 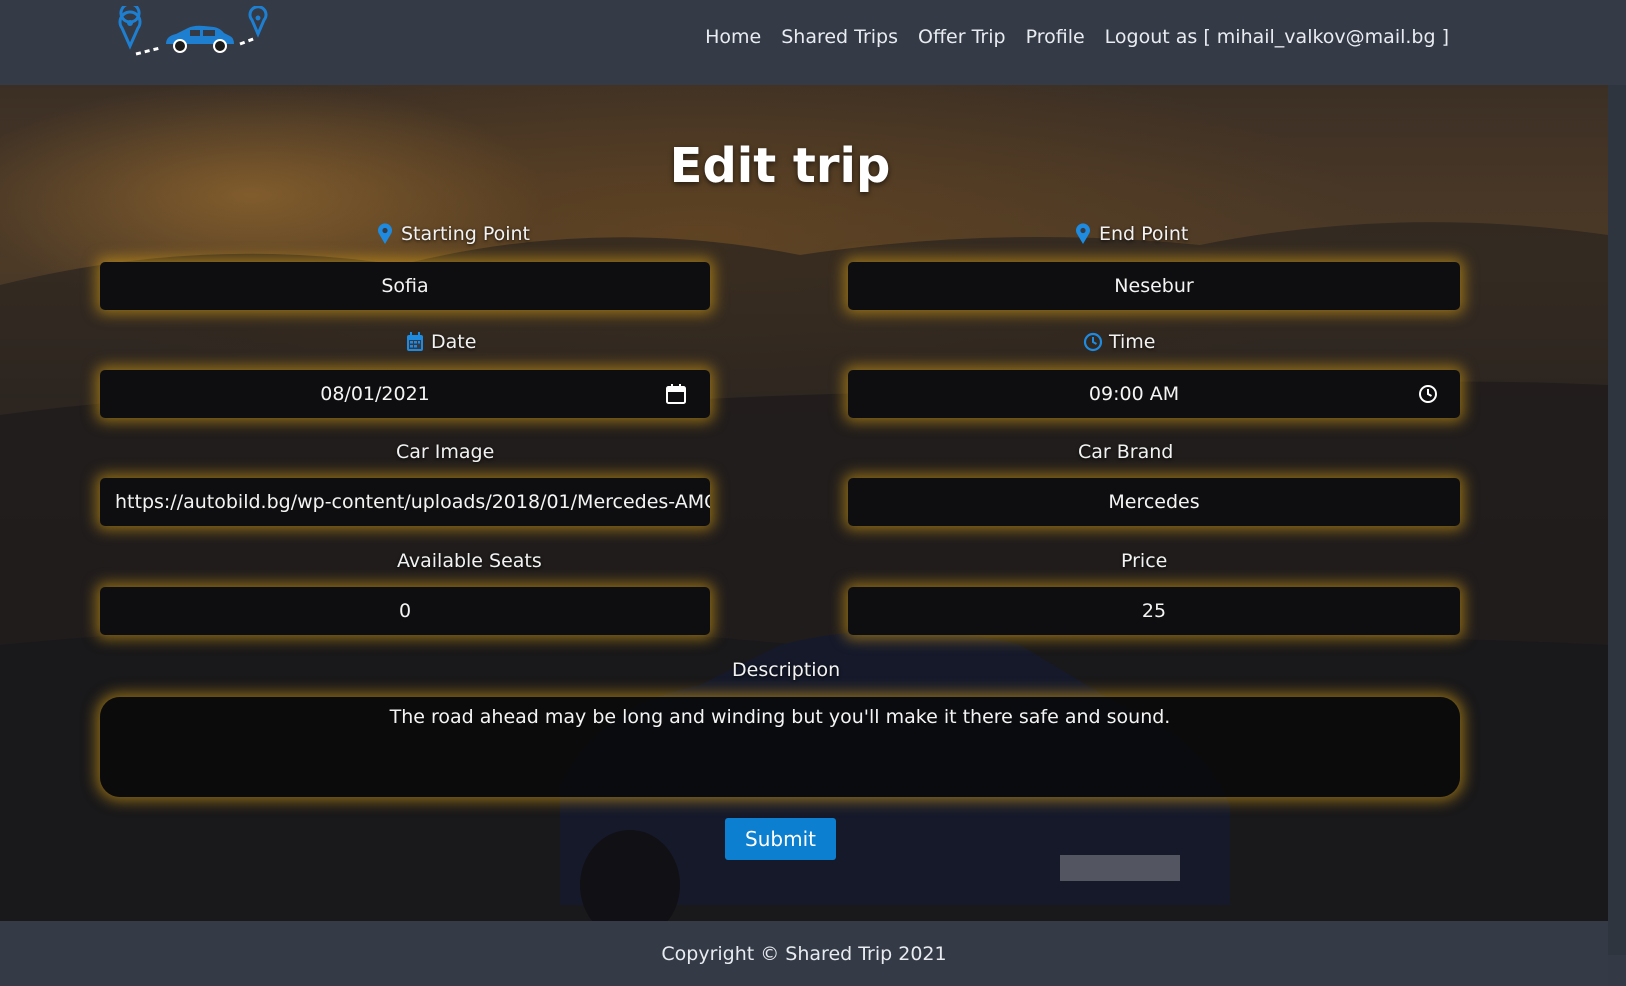 What do you see at coordinates (415, 341) in the screenshot?
I see `calendar-icon` at bounding box center [415, 341].